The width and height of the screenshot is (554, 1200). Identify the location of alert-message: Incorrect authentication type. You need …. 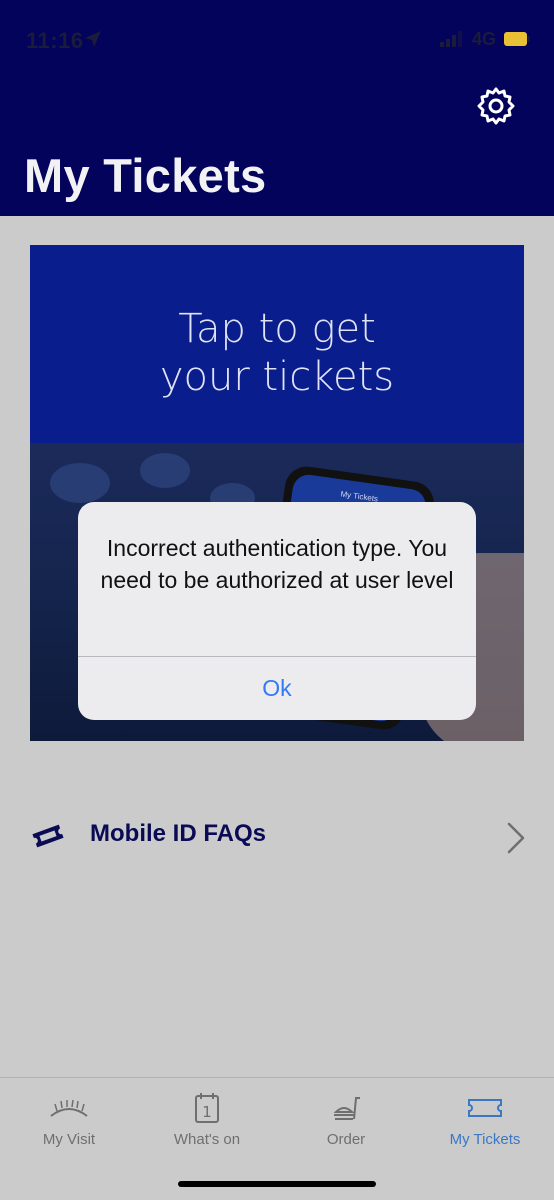
(277, 564).